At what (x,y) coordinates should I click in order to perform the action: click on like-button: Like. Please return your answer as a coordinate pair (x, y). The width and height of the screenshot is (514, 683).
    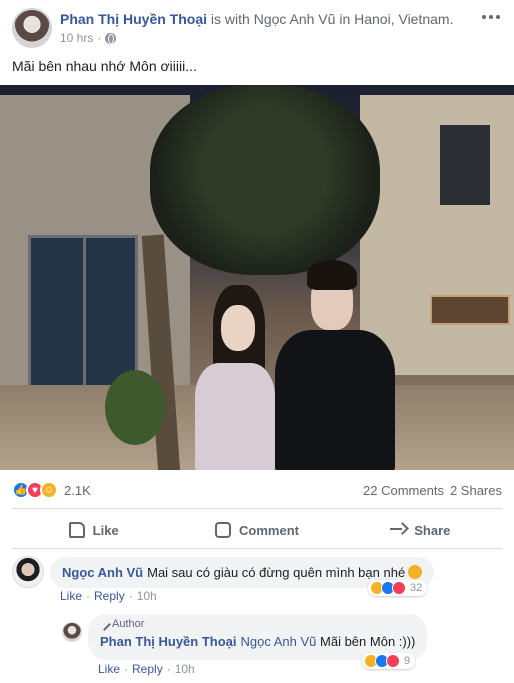
    Looking at the image, I should click on (93, 530).